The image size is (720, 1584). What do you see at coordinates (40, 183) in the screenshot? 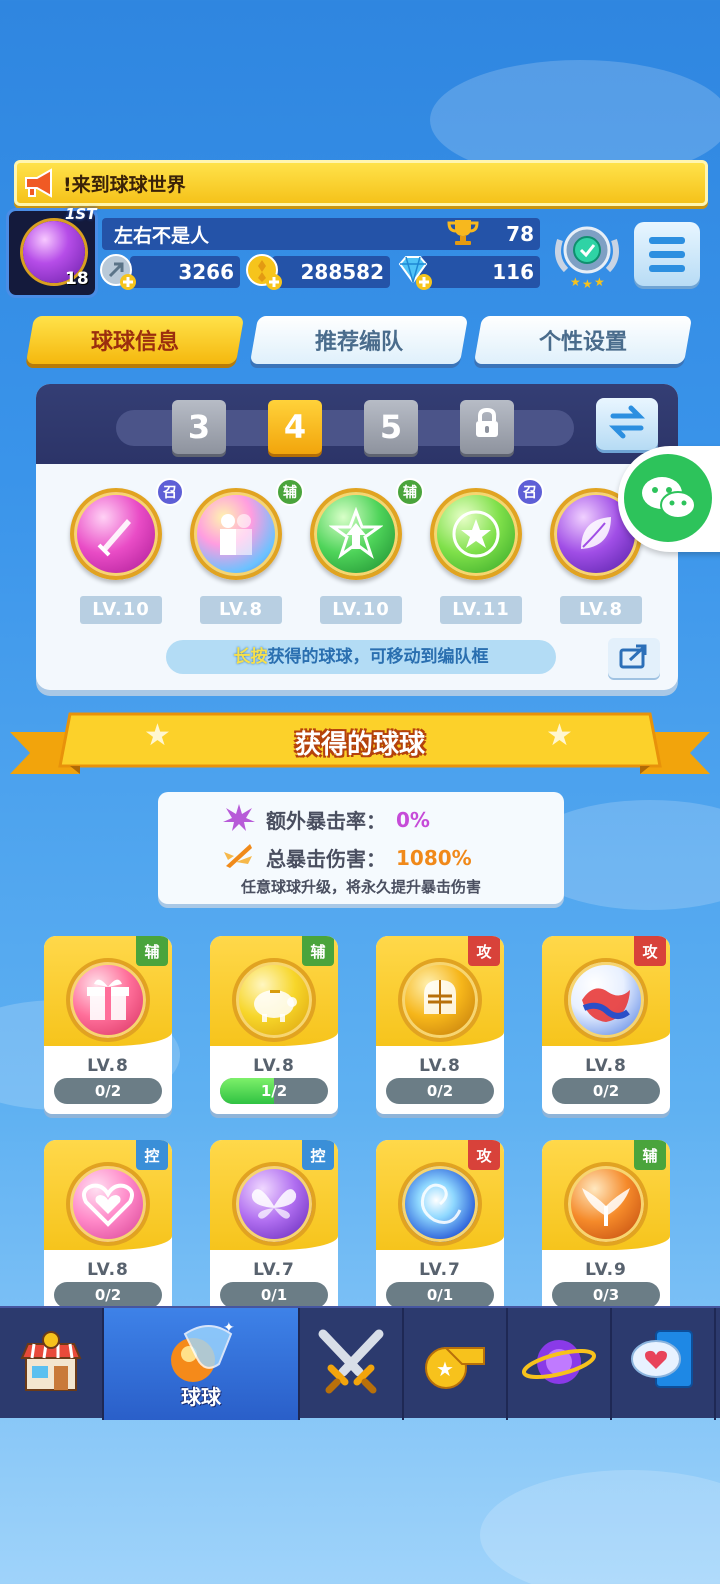
I see `megaphone-icon` at bounding box center [40, 183].